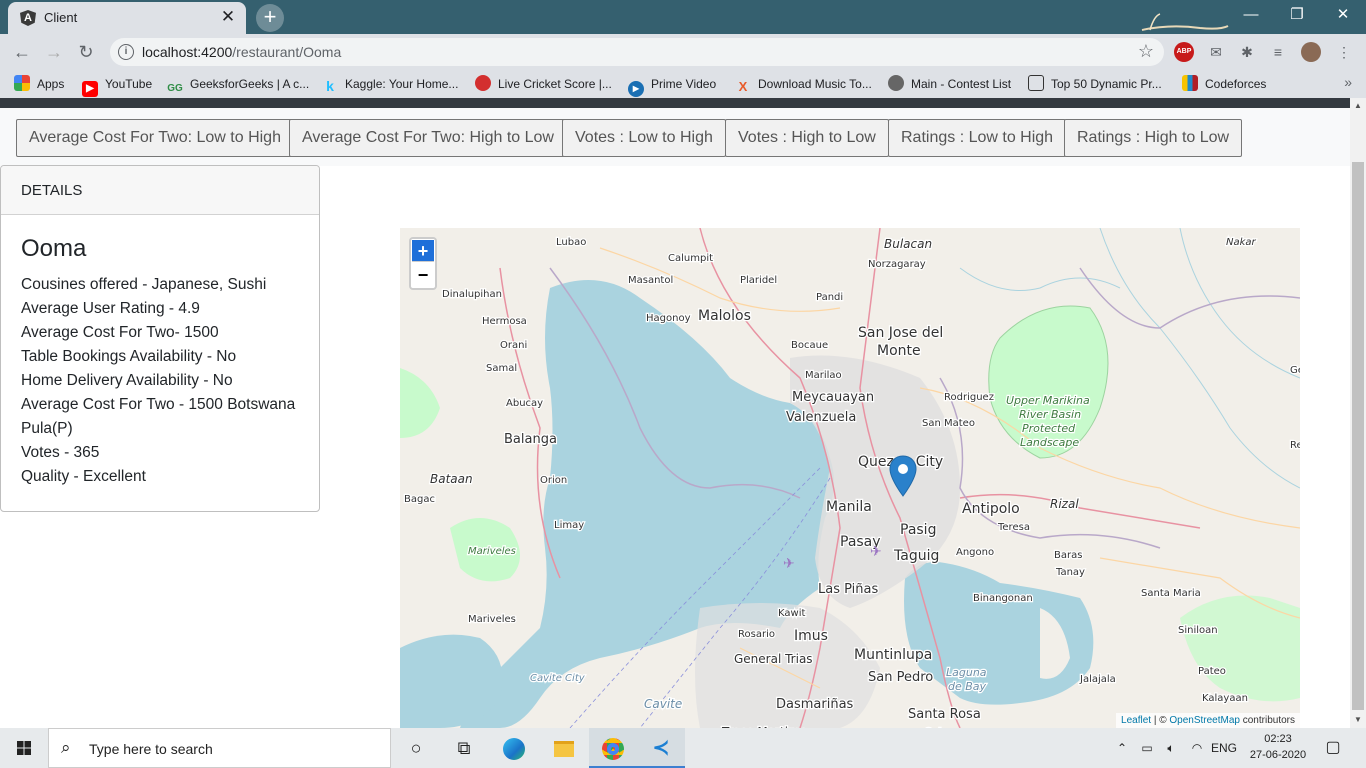 The image size is (1366, 768). What do you see at coordinates (28, 18) in the screenshot?
I see `angular-icon: A` at bounding box center [28, 18].